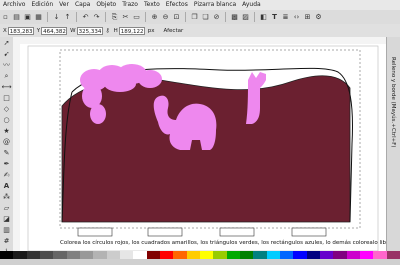  Describe the element at coordinates (6, 131) in the screenshot. I see `star-tool-icon: ★` at that location.